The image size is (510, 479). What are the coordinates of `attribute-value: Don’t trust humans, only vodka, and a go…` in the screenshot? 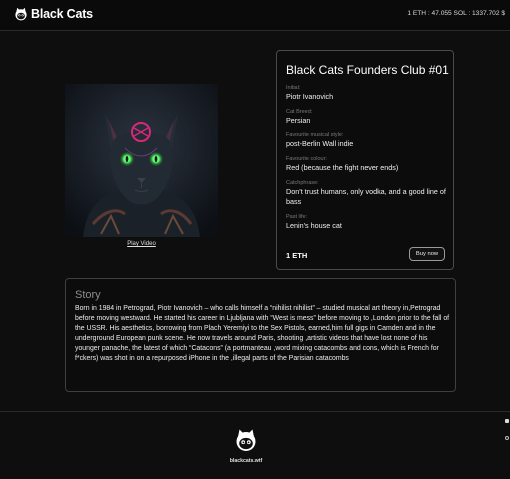 It's located at (366, 196).